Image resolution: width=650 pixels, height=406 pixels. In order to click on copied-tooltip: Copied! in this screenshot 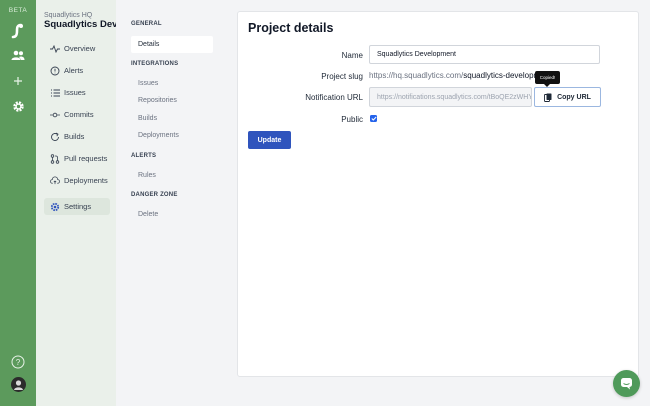, I will do `click(547, 77)`.